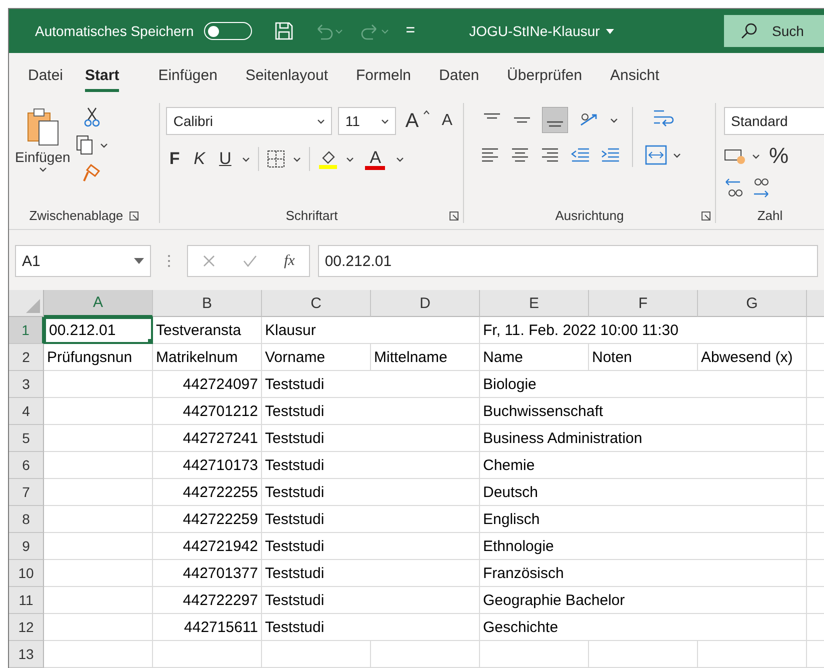 The height and width of the screenshot is (668, 824). What do you see at coordinates (199, 159) in the screenshot?
I see `italic-button: K` at bounding box center [199, 159].